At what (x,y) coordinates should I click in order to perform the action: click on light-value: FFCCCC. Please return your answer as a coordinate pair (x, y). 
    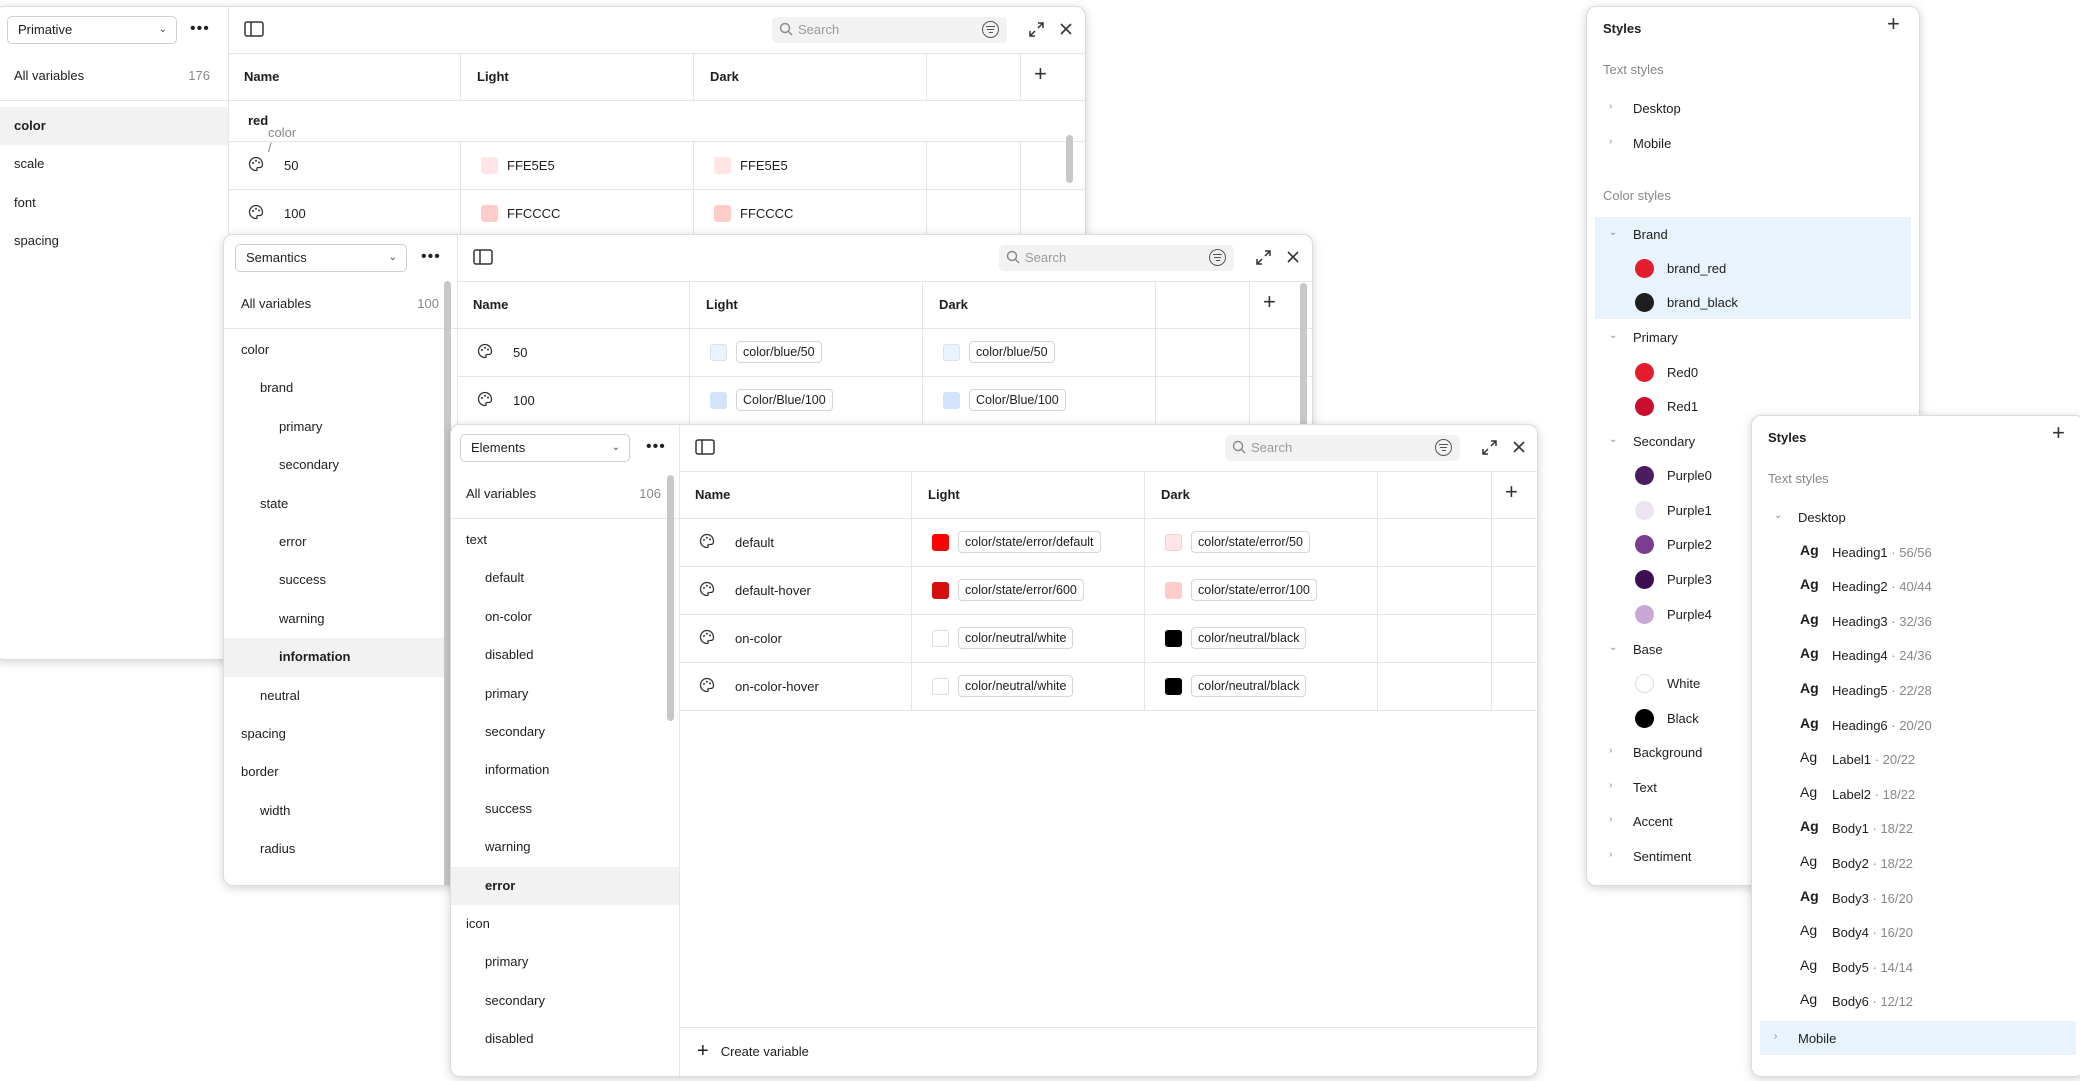
    Looking at the image, I should click on (533, 213).